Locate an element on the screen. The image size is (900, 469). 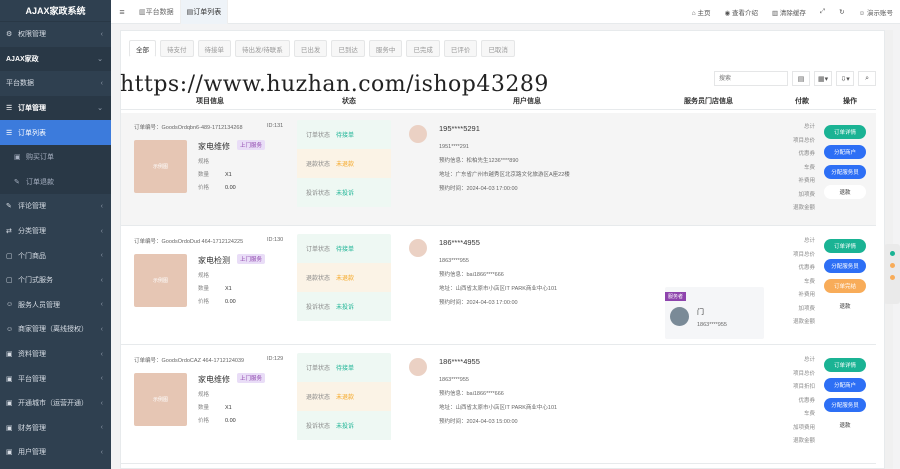
status-tab: 已取消 is located at coordinates (498, 48).